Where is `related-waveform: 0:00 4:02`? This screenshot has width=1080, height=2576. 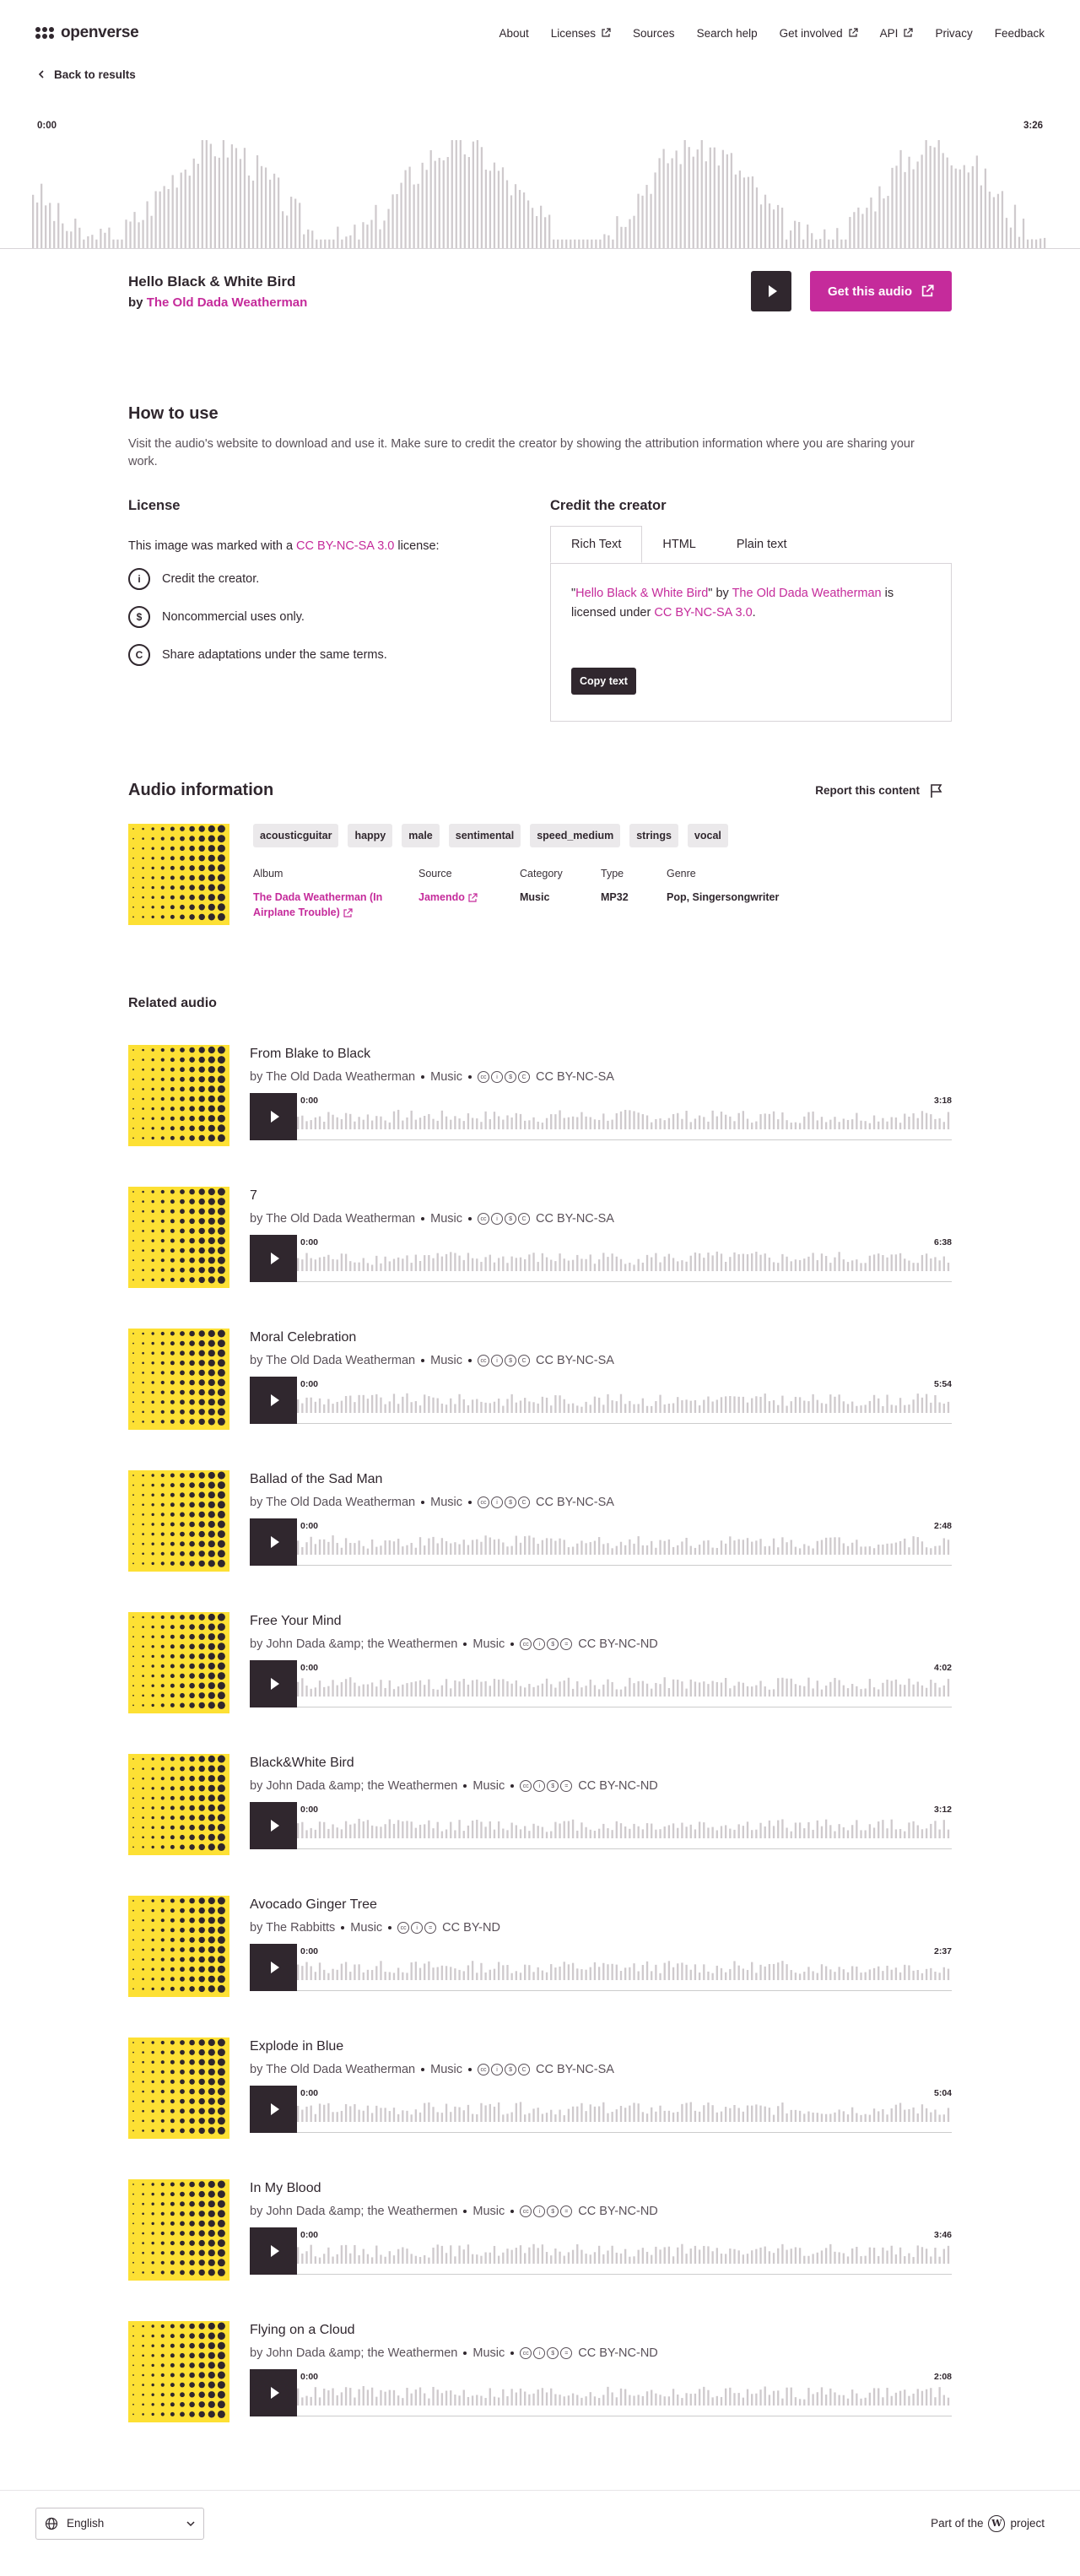 related-waveform: 0:00 4:02 is located at coordinates (624, 1684).